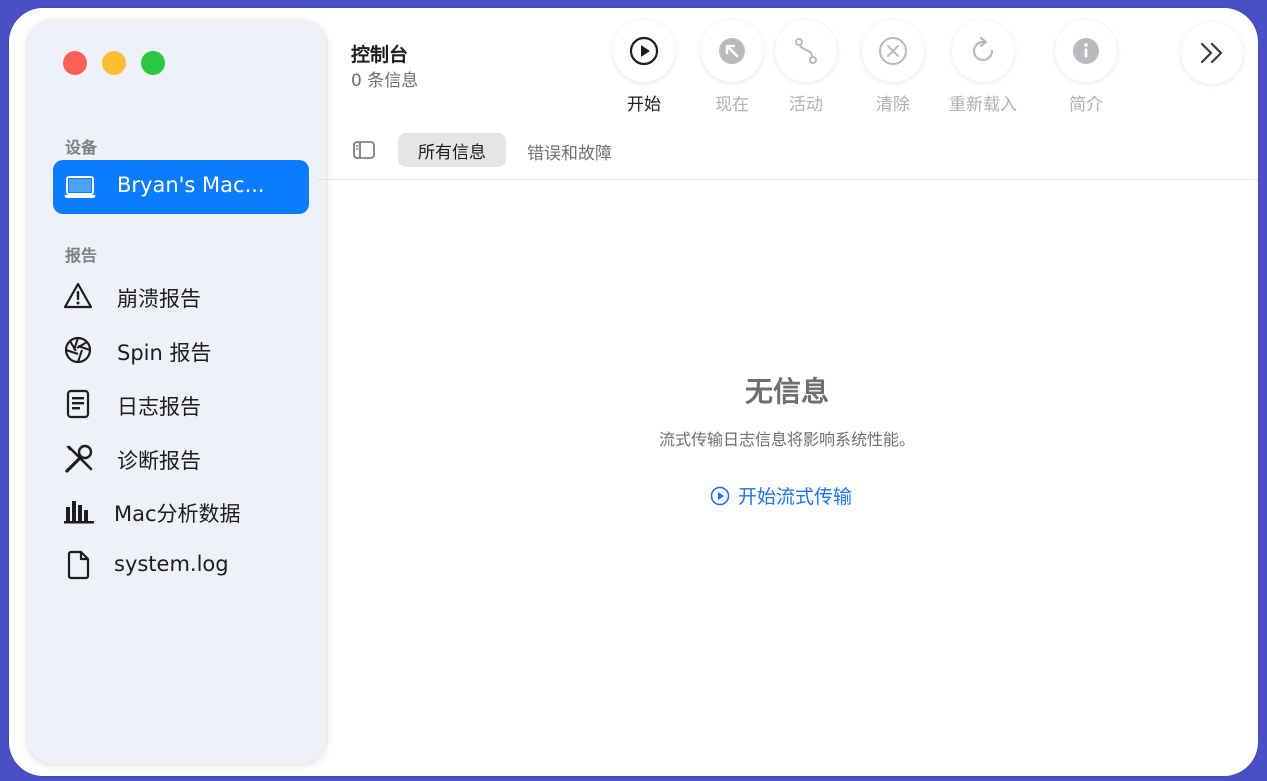 The width and height of the screenshot is (1267, 781). I want to click on warning-triangle-icon, so click(78, 296).